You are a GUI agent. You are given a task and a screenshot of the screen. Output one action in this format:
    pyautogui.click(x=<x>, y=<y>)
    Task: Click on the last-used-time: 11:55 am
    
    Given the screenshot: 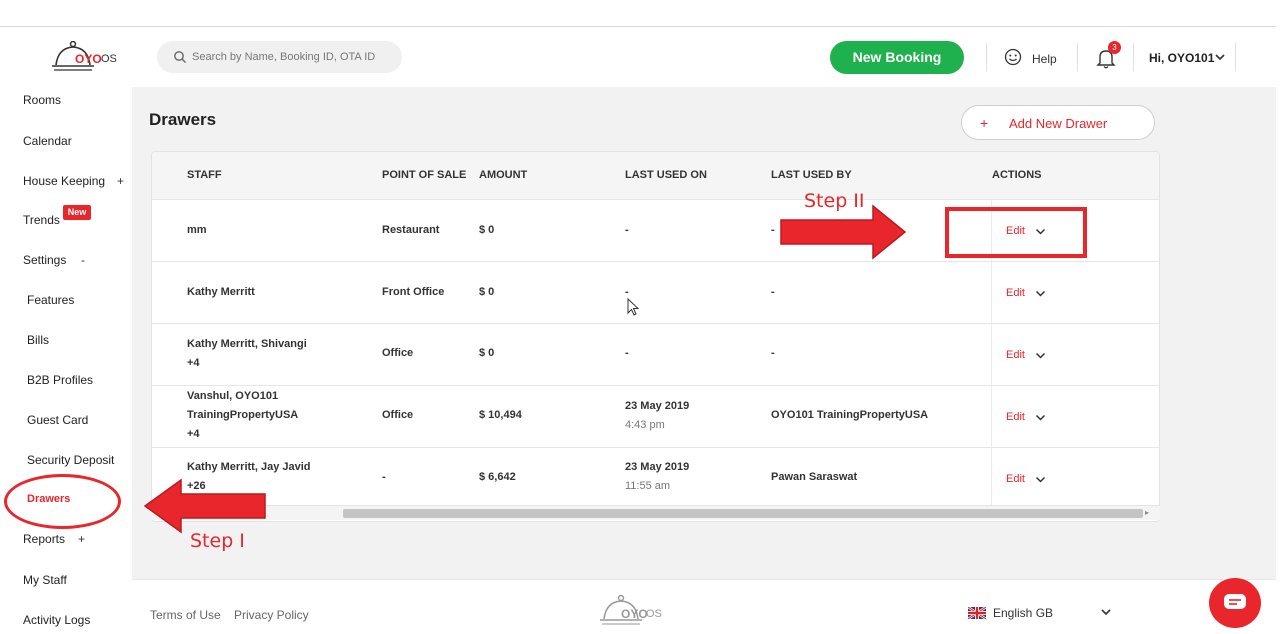 What is the action you would take?
    pyautogui.click(x=648, y=486)
    